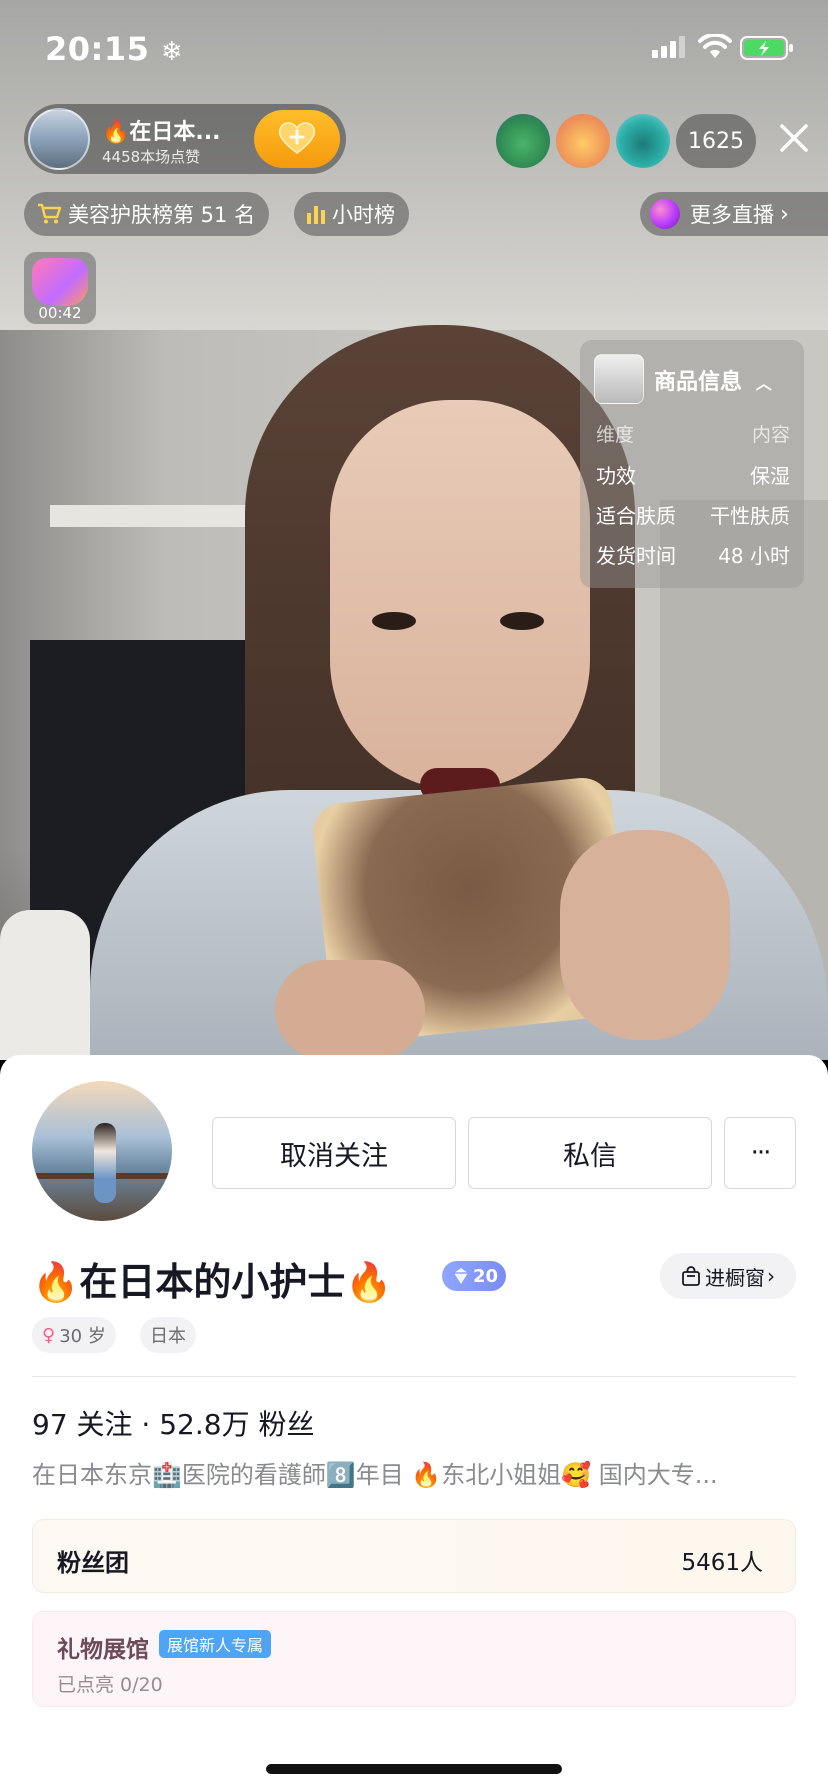  I want to click on more-live-button: 更多直播 ›, so click(734, 214).